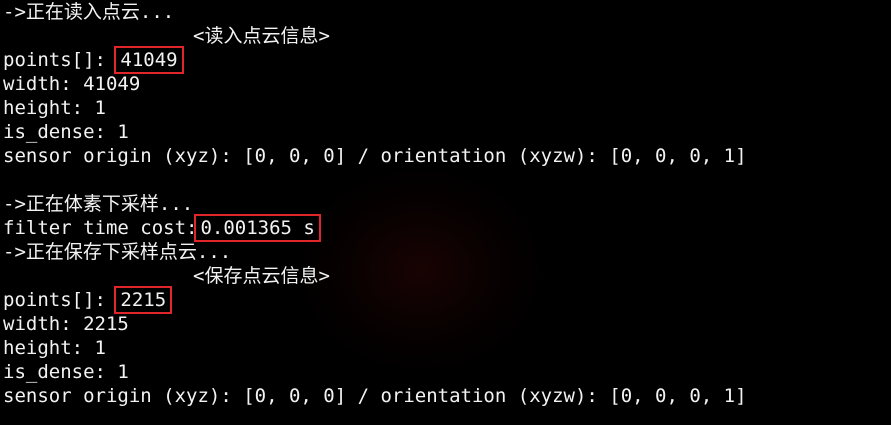  What do you see at coordinates (60, 60) in the screenshot?
I see `points-label: points[]:` at bounding box center [60, 60].